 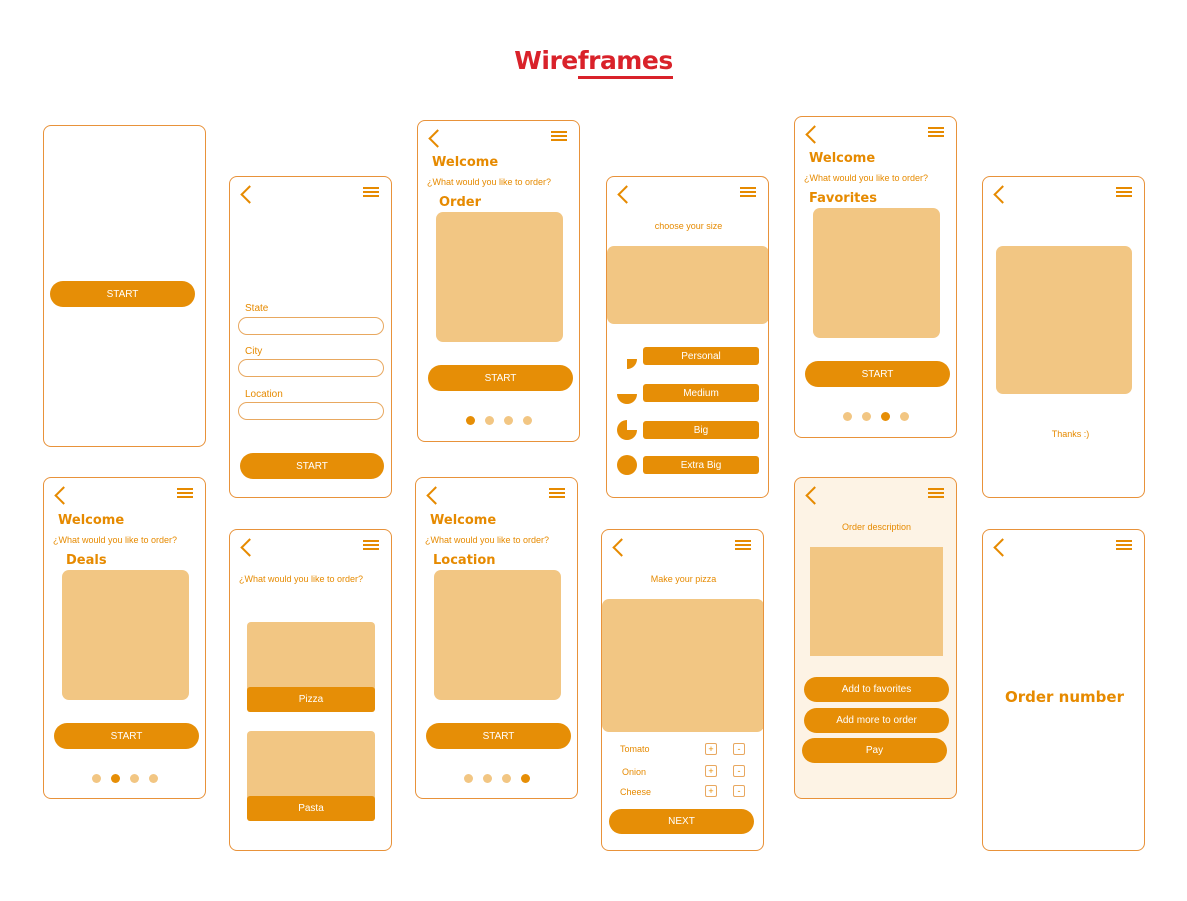 I want to click on section-heading: Favorites, so click(x=843, y=198).